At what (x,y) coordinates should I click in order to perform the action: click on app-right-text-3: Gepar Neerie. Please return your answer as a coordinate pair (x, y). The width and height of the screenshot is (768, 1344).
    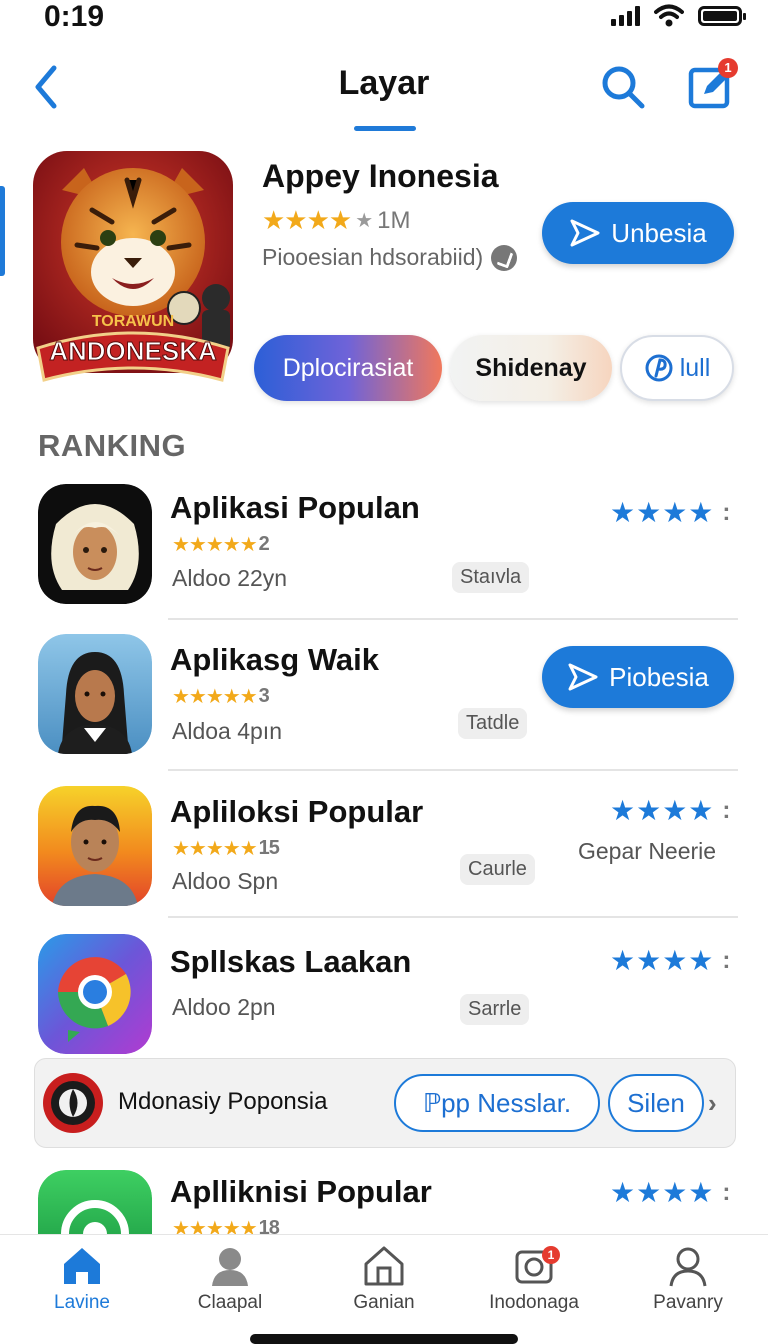
    Looking at the image, I should click on (647, 851).